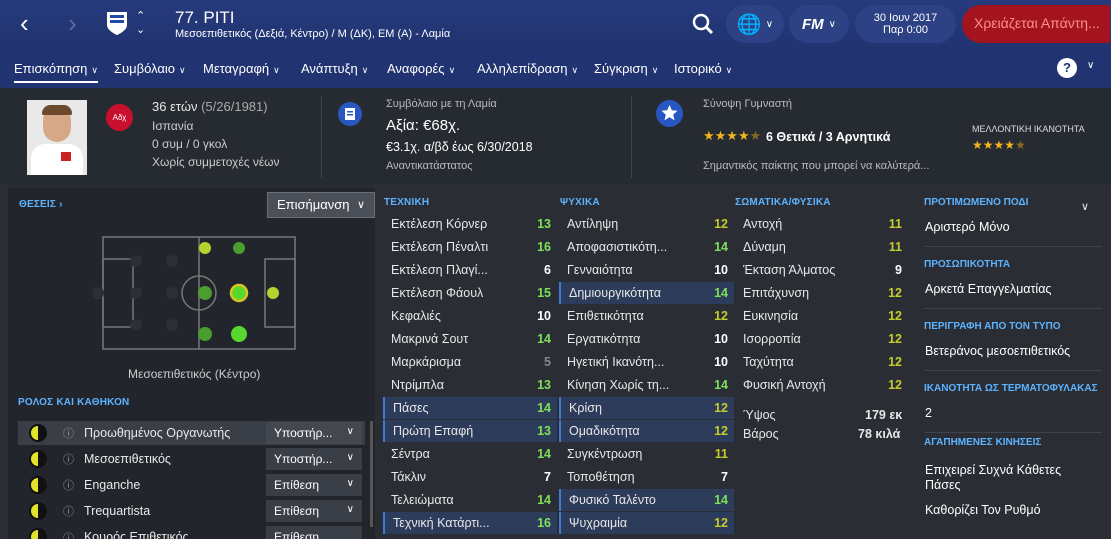 This screenshot has width=1111, height=539. What do you see at coordinates (41, 204) in the screenshot?
I see `positions-link: ΘΕΣΕΙΣ ›` at bounding box center [41, 204].